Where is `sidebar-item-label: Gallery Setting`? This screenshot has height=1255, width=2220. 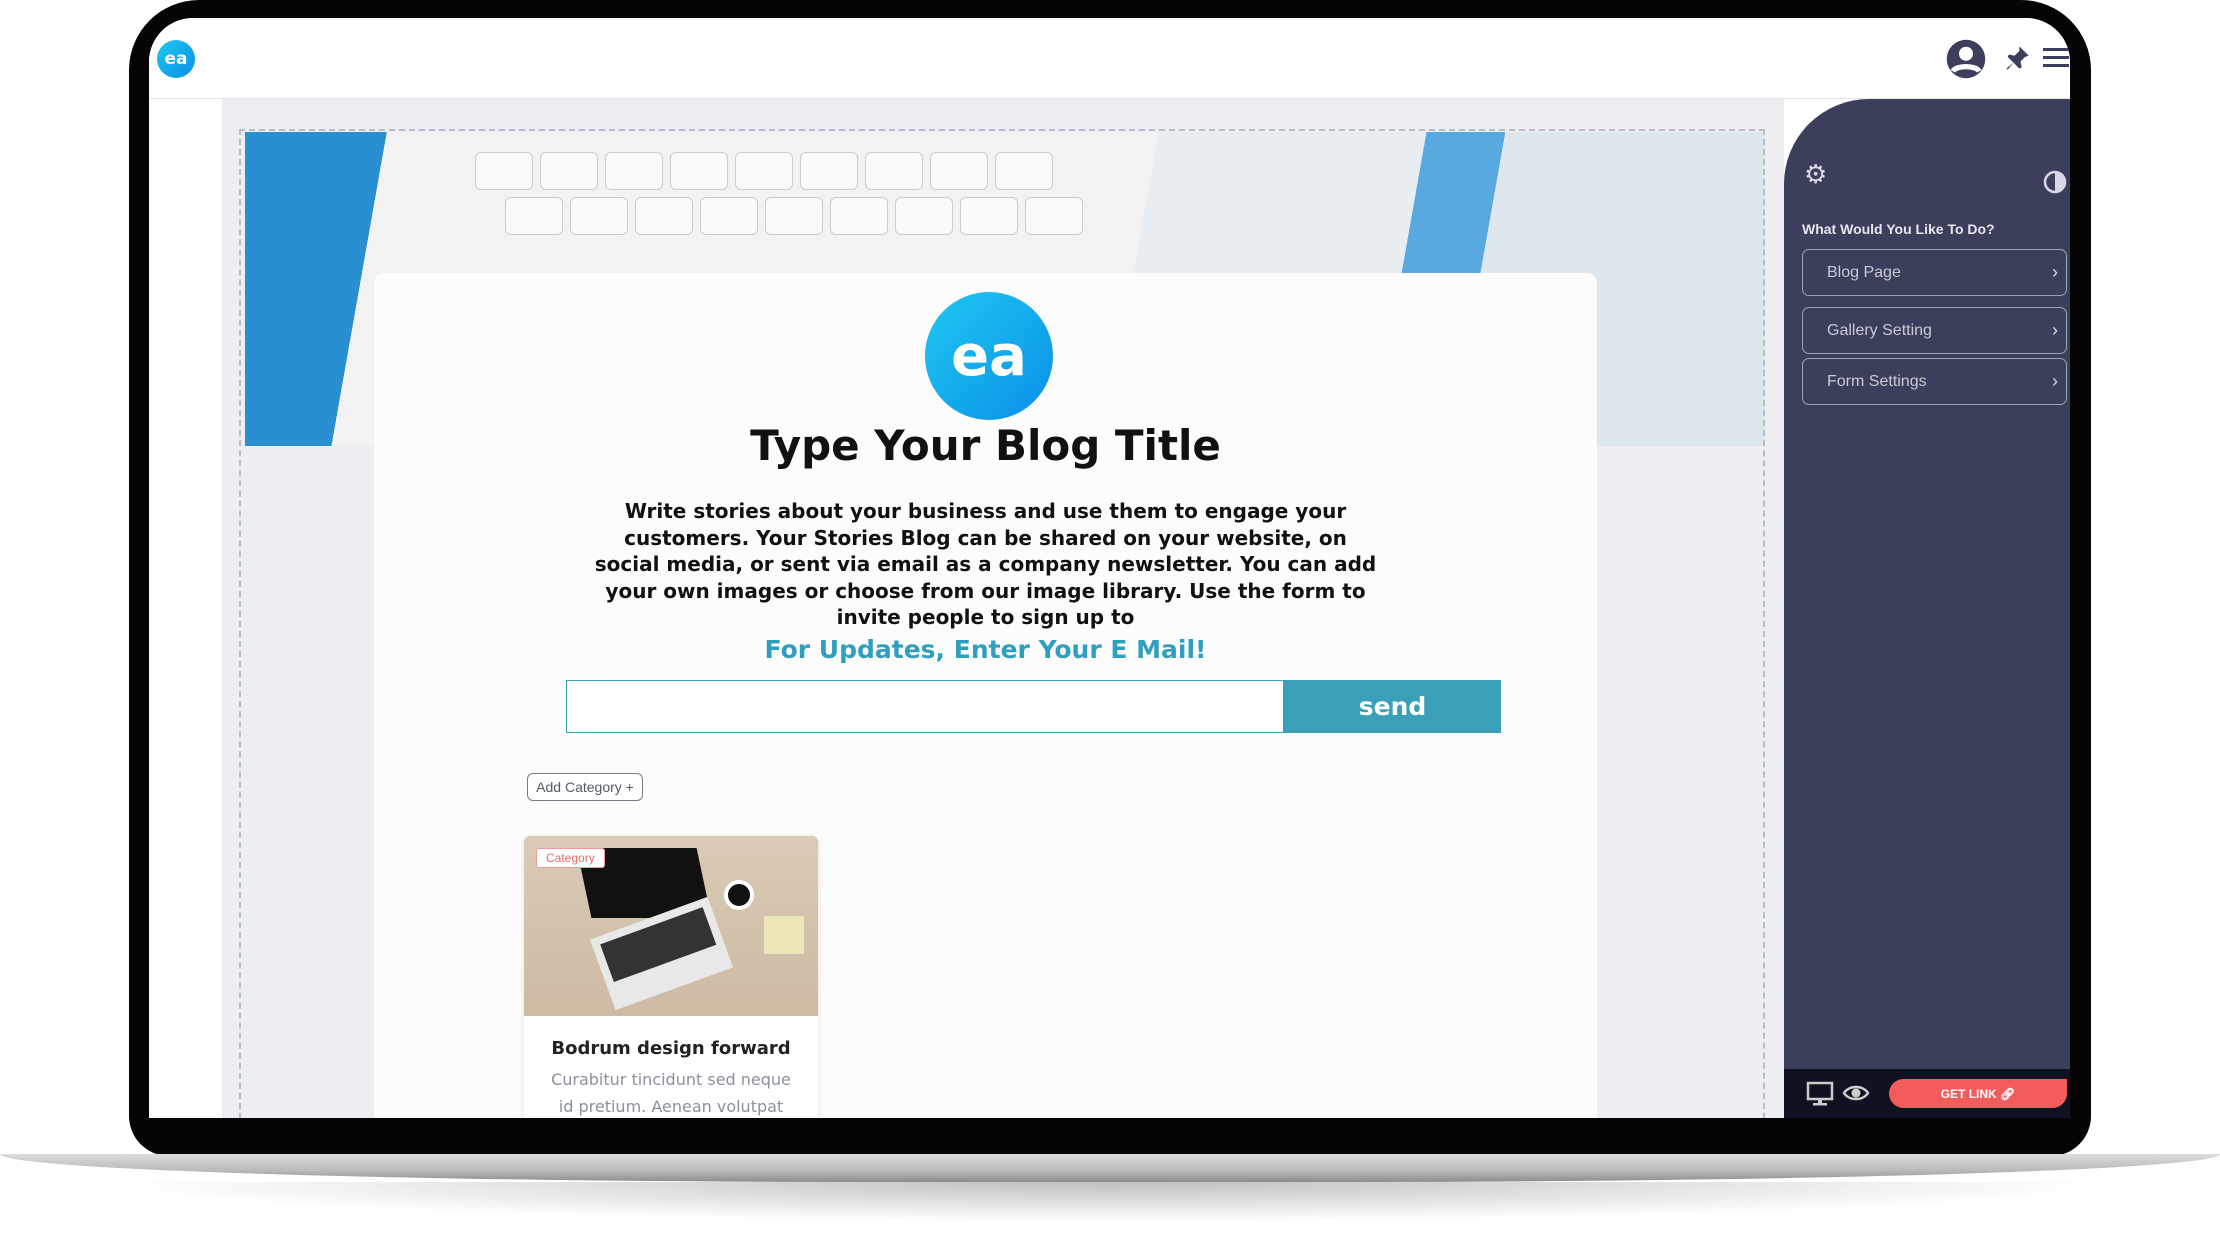
sidebar-item-label: Gallery Setting is located at coordinates (1879, 330).